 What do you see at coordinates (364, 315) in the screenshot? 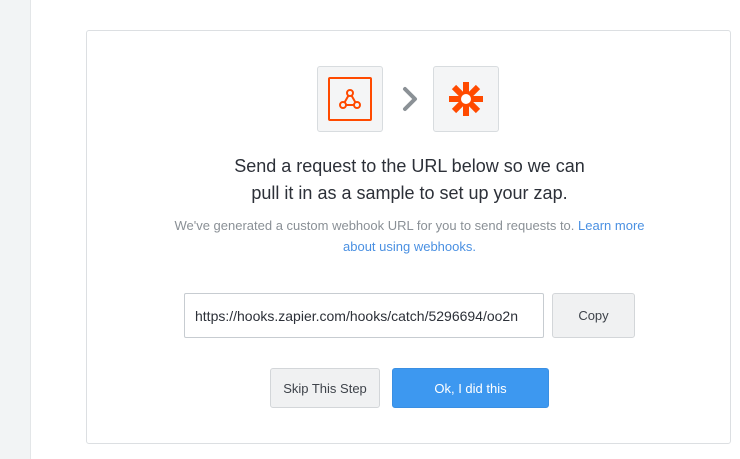
I see `webhook-url-field` at bounding box center [364, 315].